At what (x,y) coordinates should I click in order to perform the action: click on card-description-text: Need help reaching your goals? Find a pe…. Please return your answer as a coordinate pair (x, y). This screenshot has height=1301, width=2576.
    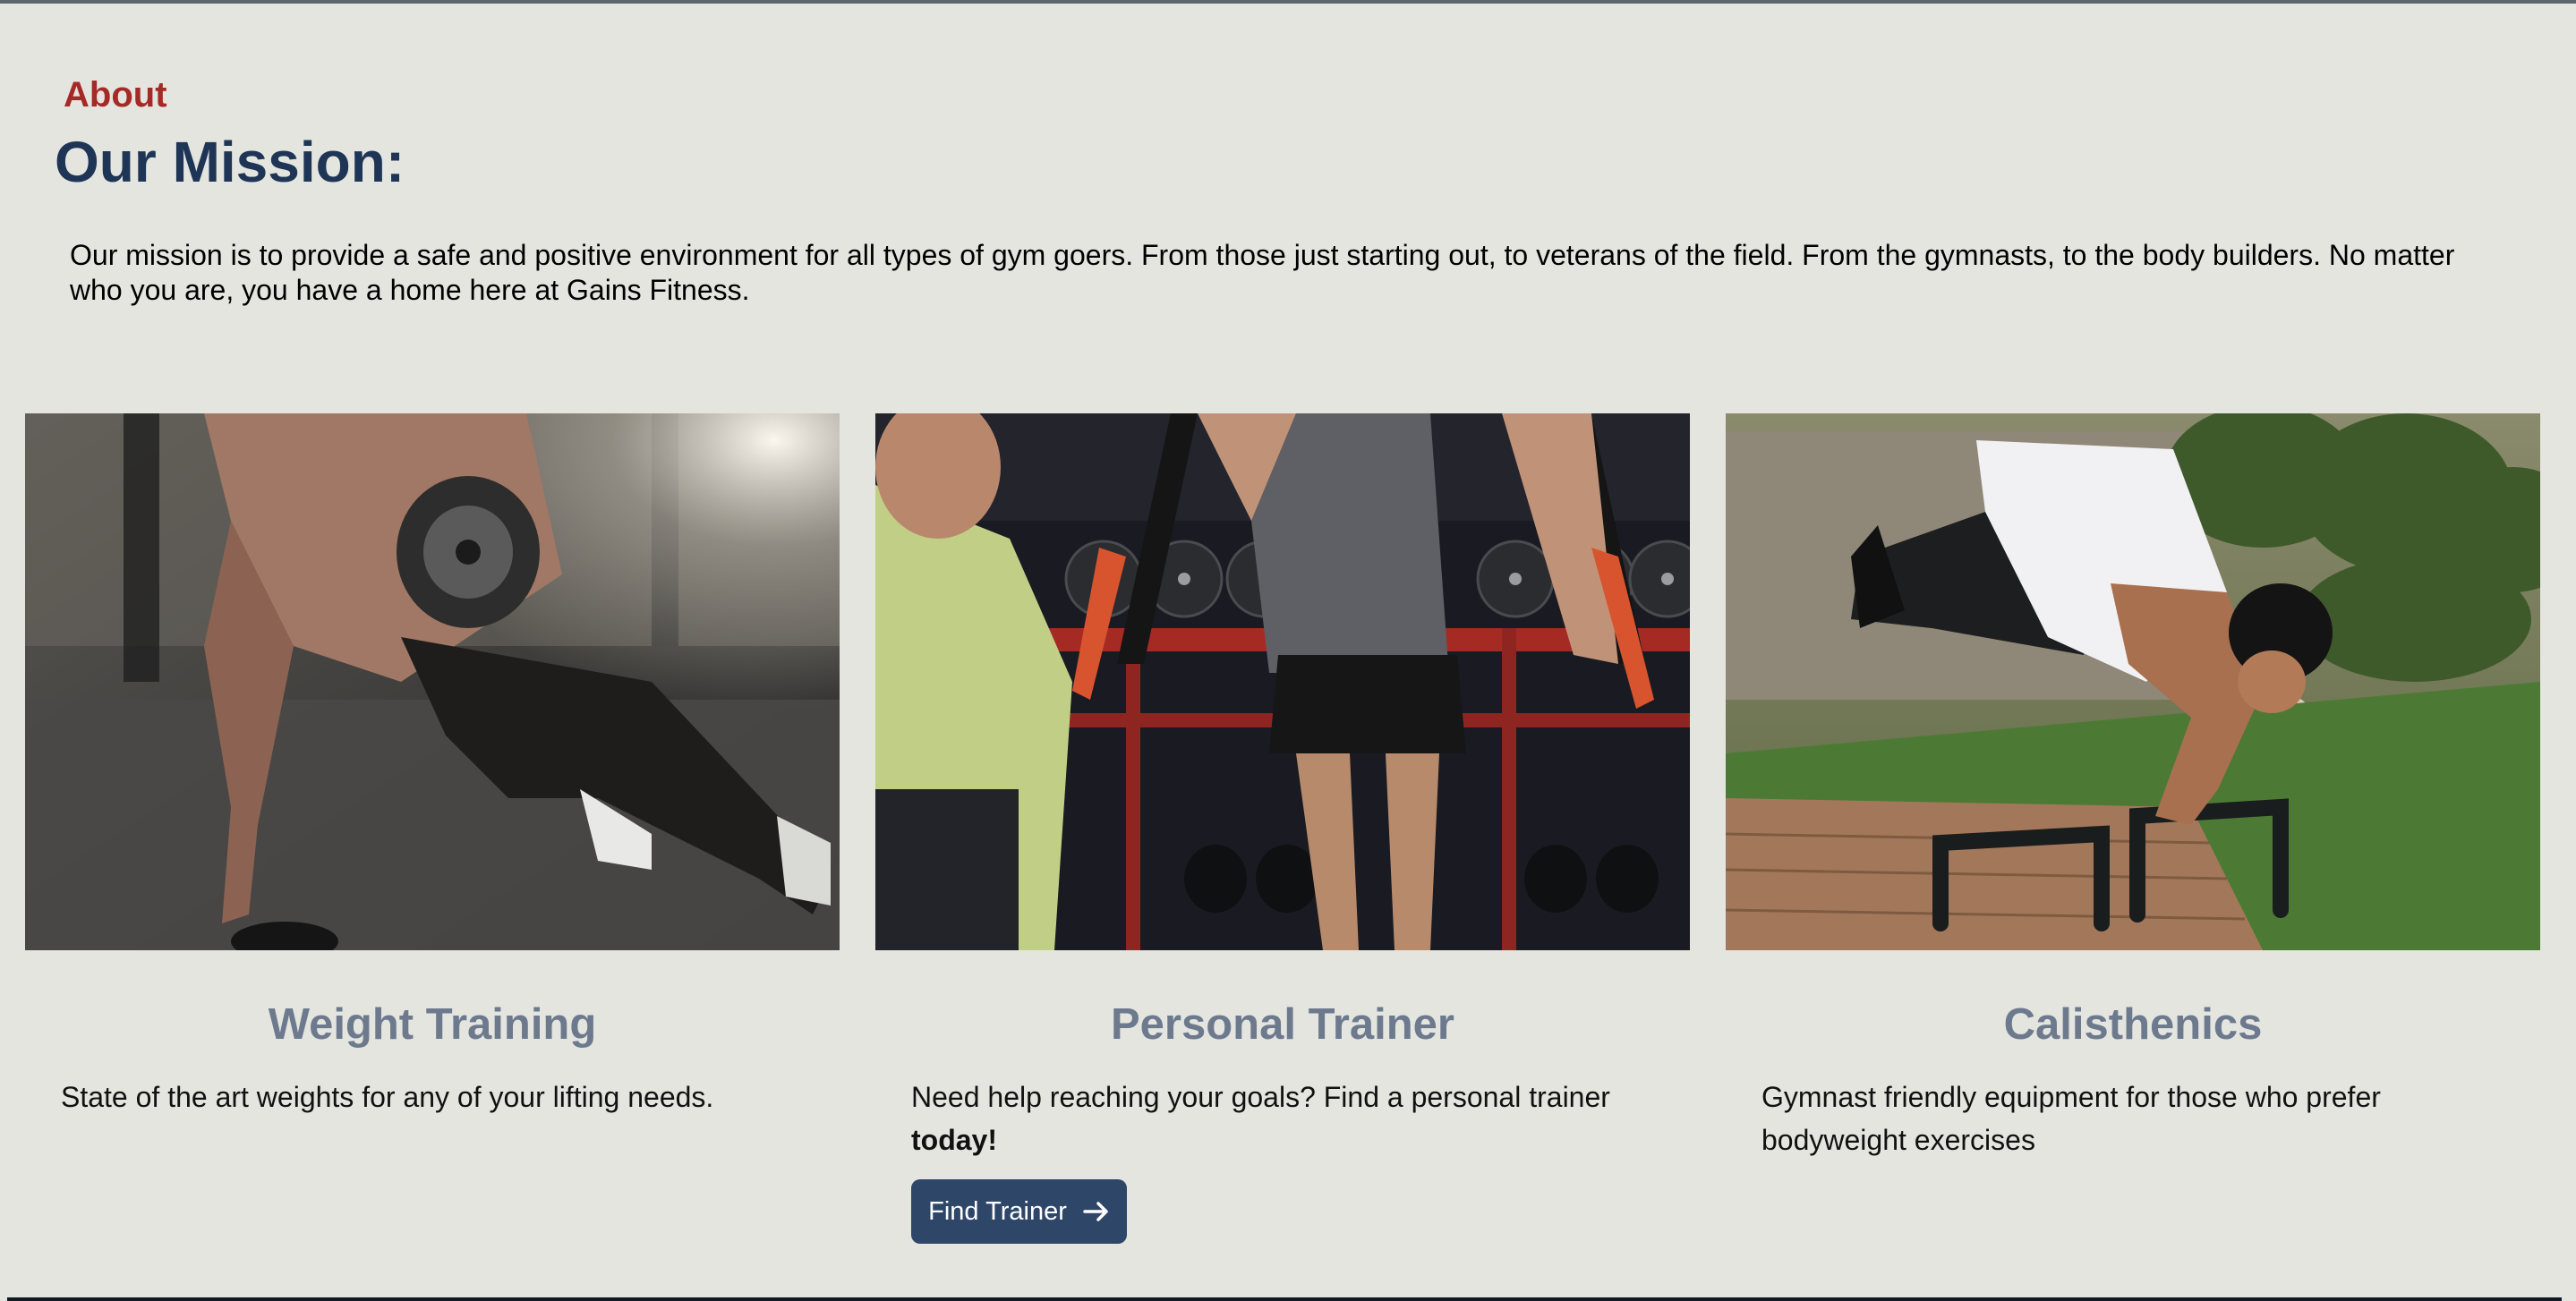
    Looking at the image, I should click on (1260, 1097).